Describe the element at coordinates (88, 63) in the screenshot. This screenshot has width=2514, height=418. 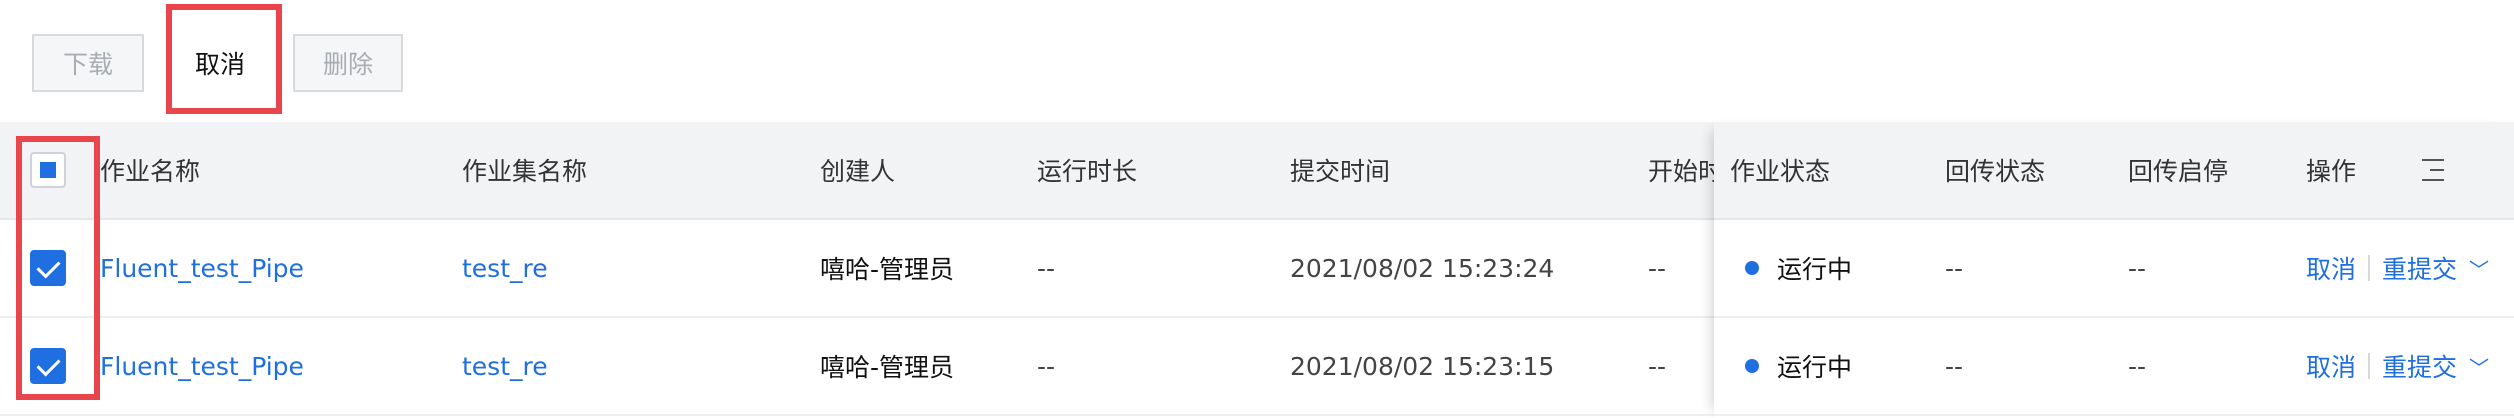
I see `download-button: 下载` at that location.